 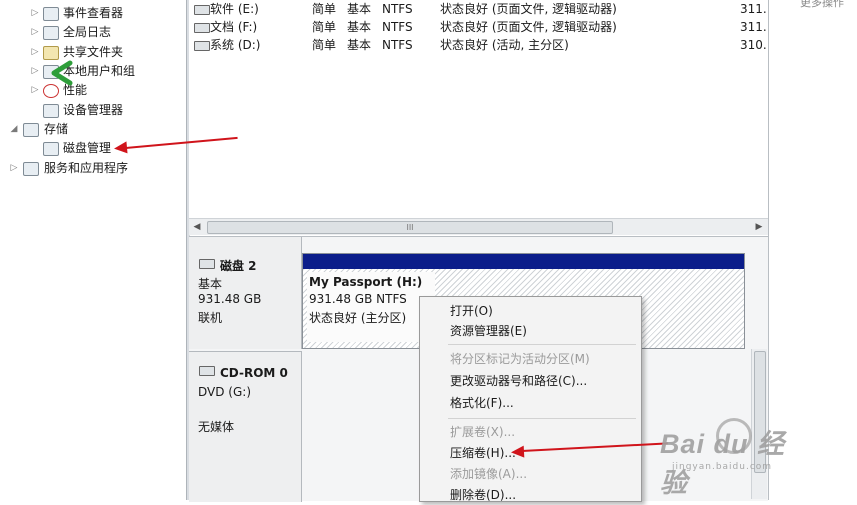 I want to click on tree-item-disk-management: 磁盘管理, so click(x=93, y=148).